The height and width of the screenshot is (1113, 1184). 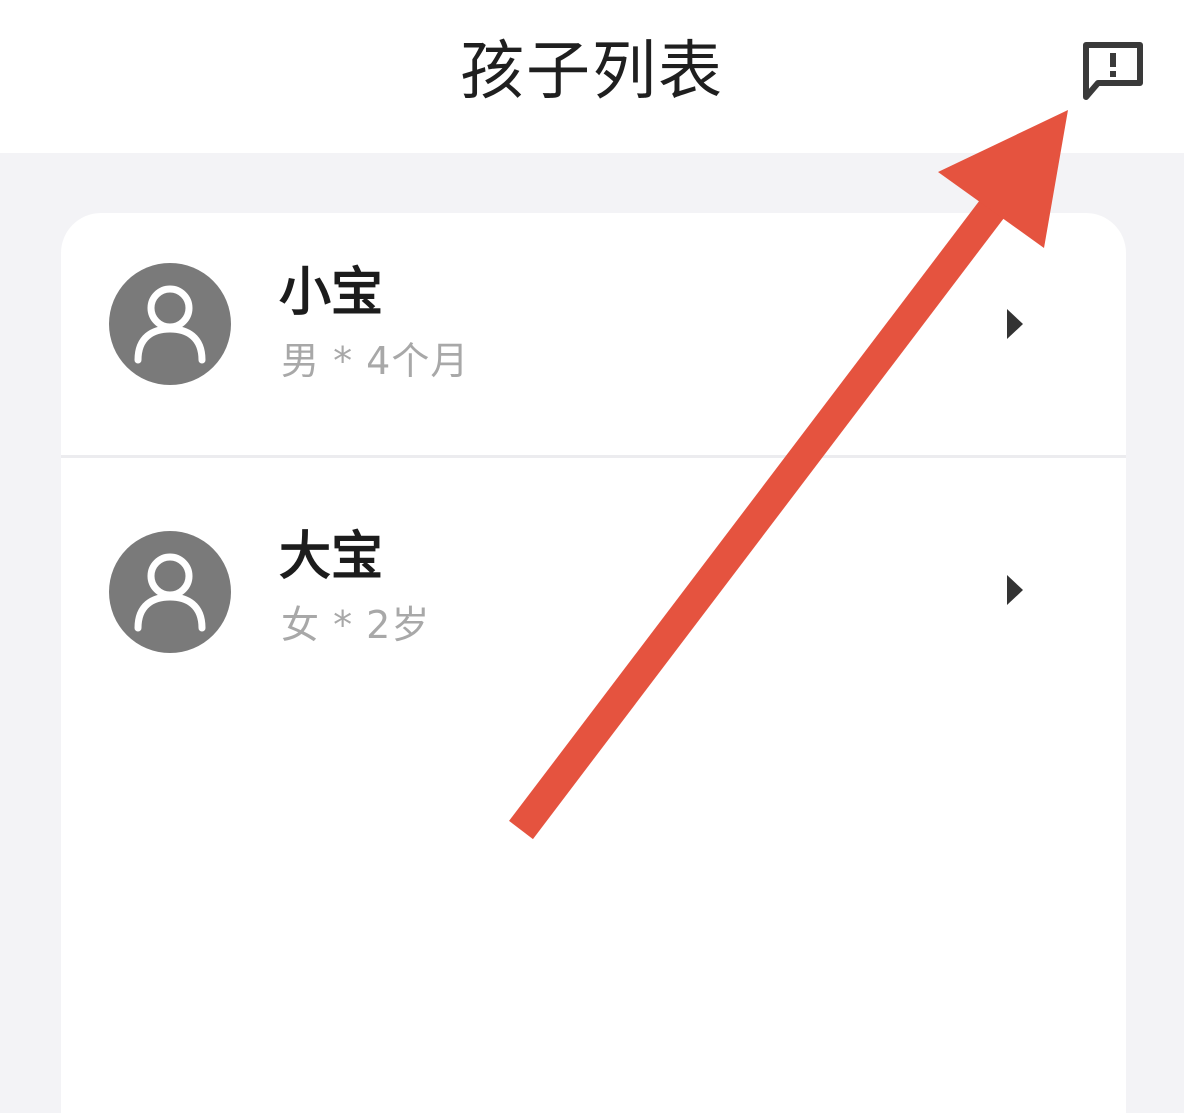 I want to click on feedback-message-icon, so click(x=1113, y=71).